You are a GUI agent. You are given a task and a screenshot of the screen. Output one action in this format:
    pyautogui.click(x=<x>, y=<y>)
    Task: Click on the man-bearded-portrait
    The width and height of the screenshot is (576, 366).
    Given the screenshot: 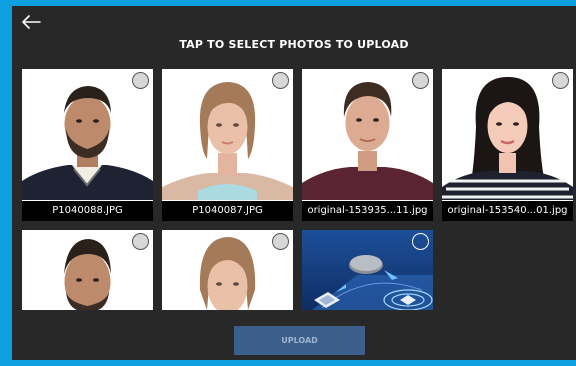 What is the action you would take?
    pyautogui.click(x=87, y=134)
    